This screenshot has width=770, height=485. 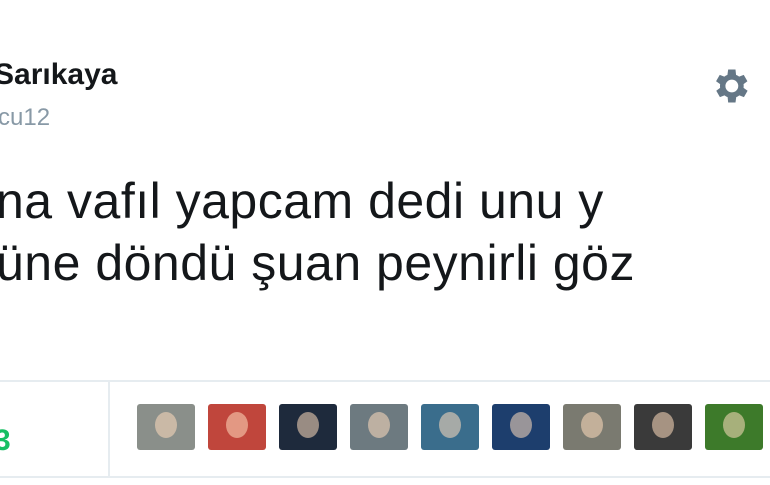 What do you see at coordinates (58, 75) in the screenshot?
I see `author-name: Sarıkaya` at bounding box center [58, 75].